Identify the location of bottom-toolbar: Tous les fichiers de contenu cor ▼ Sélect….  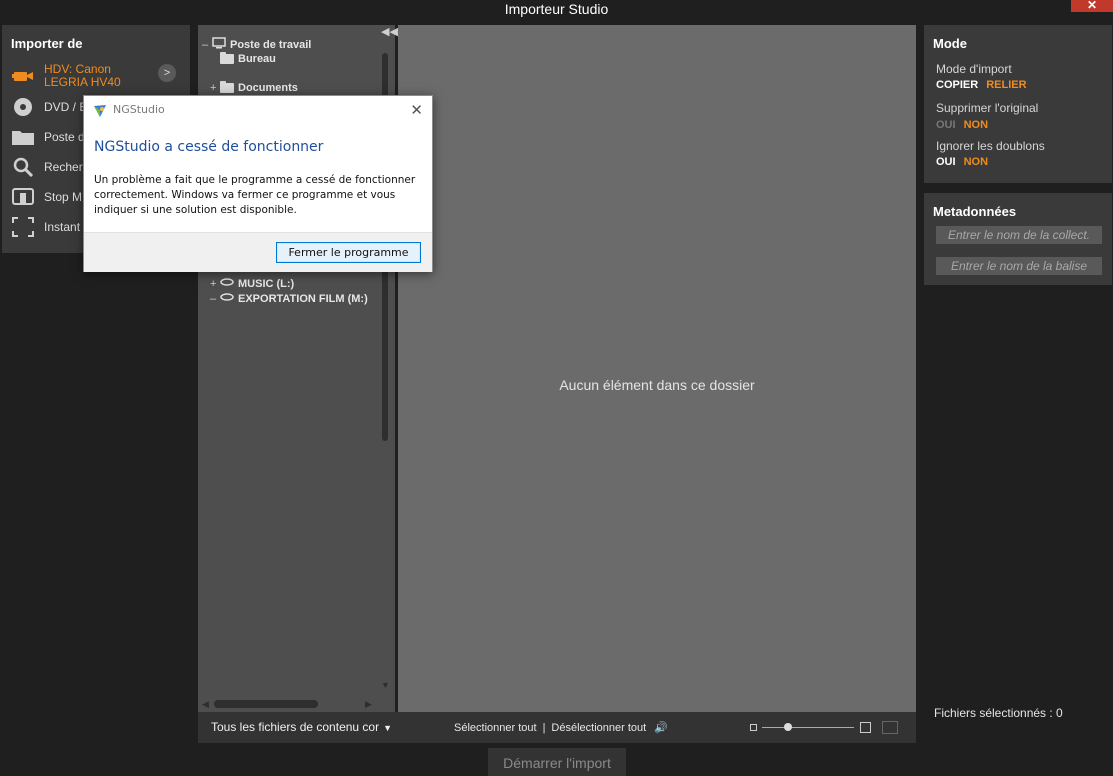
(557, 727).